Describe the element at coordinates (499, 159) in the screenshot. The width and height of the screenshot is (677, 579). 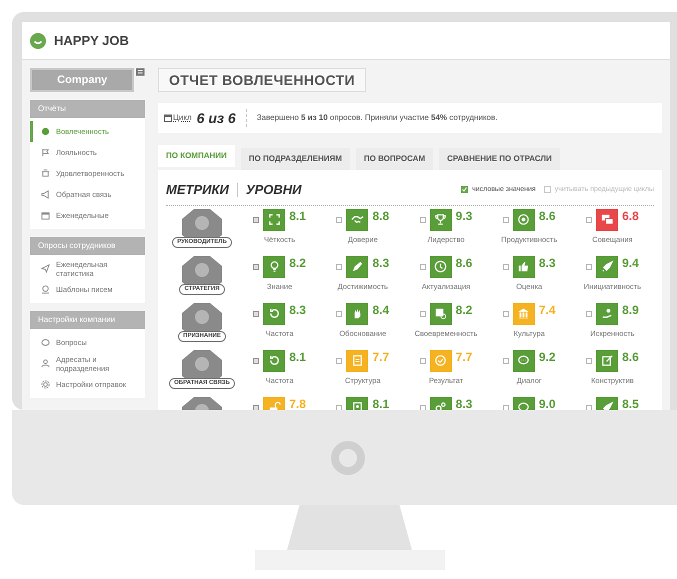
I see `tab: СРАВНЕНИЕ ПО ОТРАСЛИ` at that location.